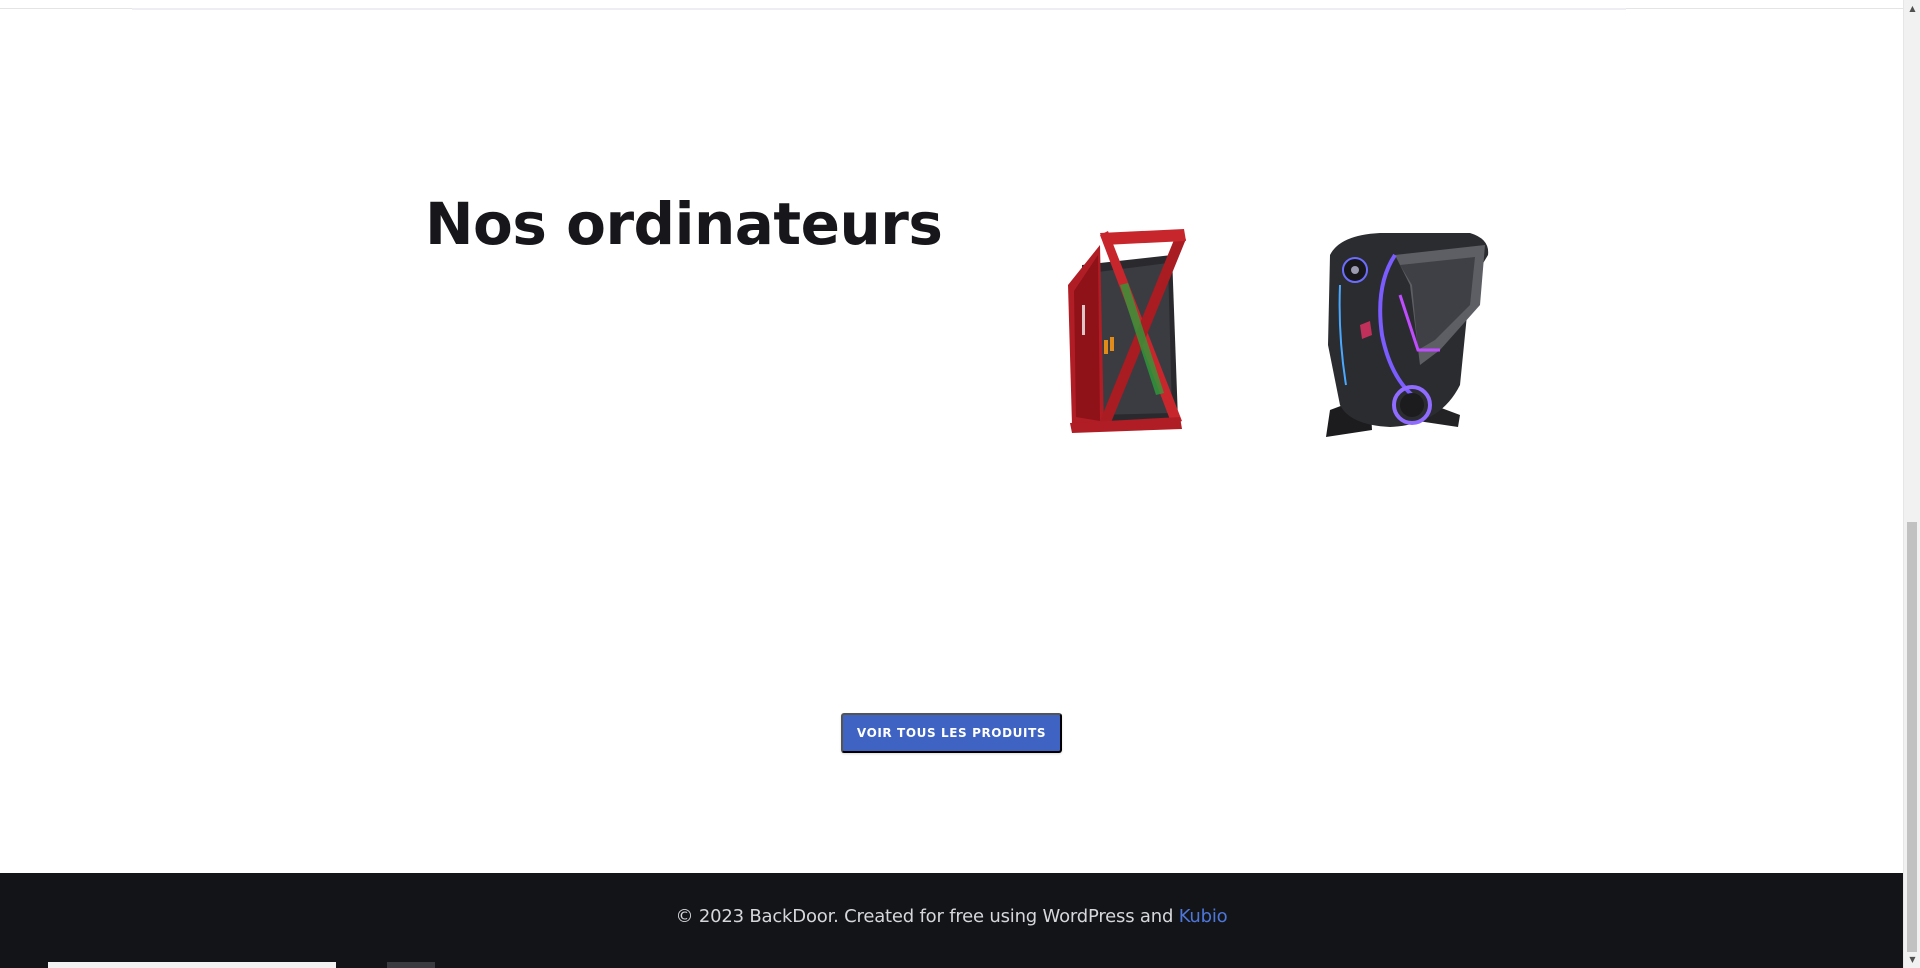 This screenshot has height=968, width=1920. I want to click on scrollbar-thumb, so click(1912, 737).